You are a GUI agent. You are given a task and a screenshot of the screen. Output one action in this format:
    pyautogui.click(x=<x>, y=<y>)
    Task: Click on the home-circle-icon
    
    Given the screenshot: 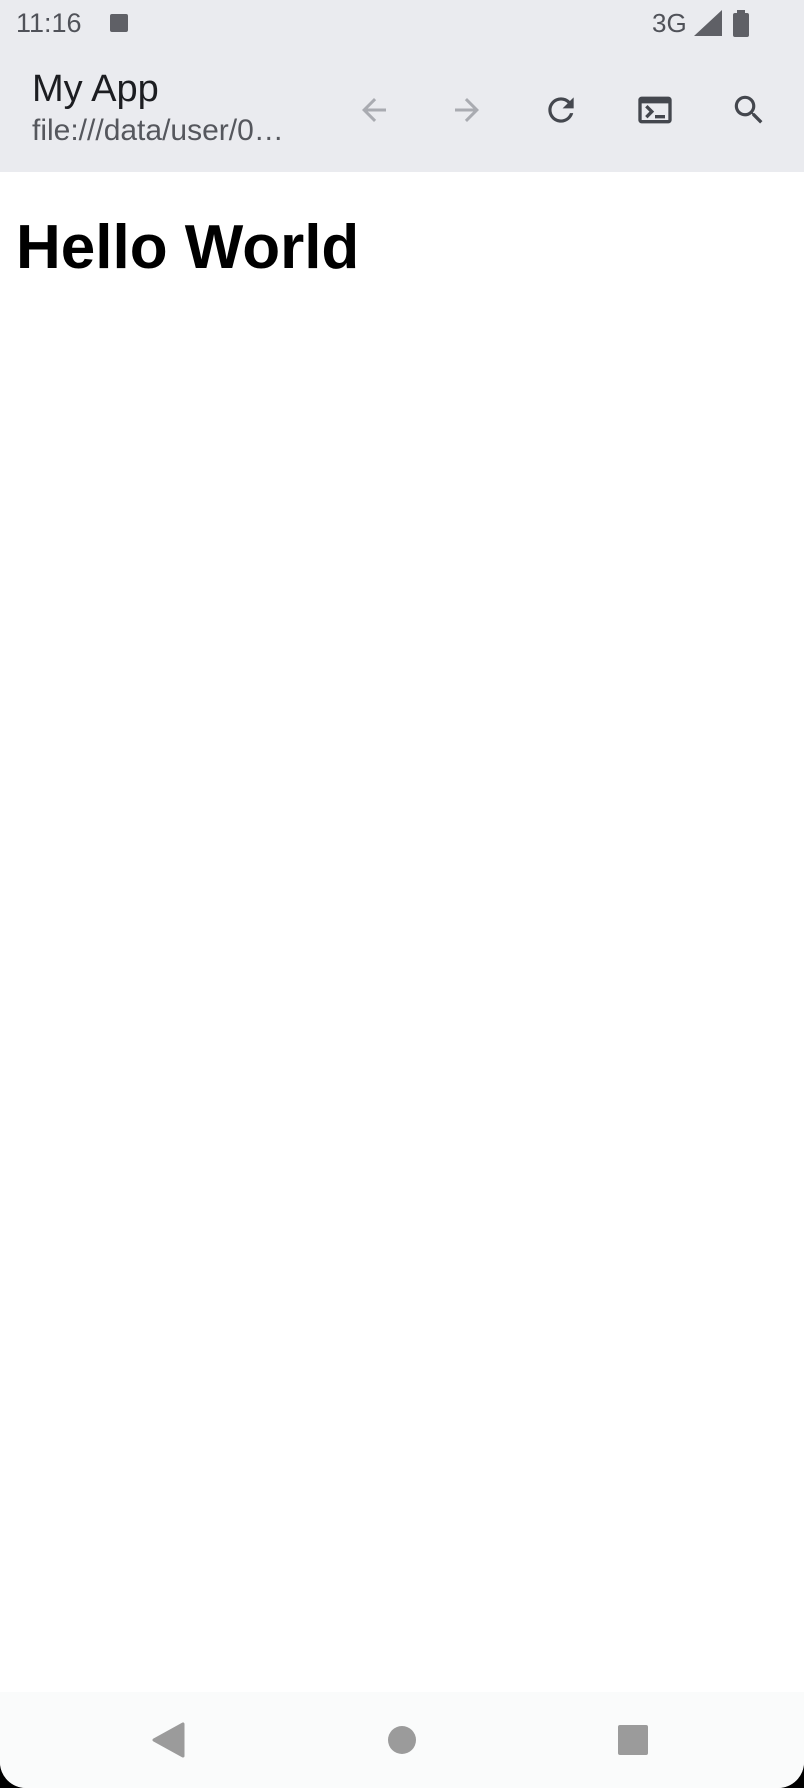 What is the action you would take?
    pyautogui.click(x=402, y=1740)
    